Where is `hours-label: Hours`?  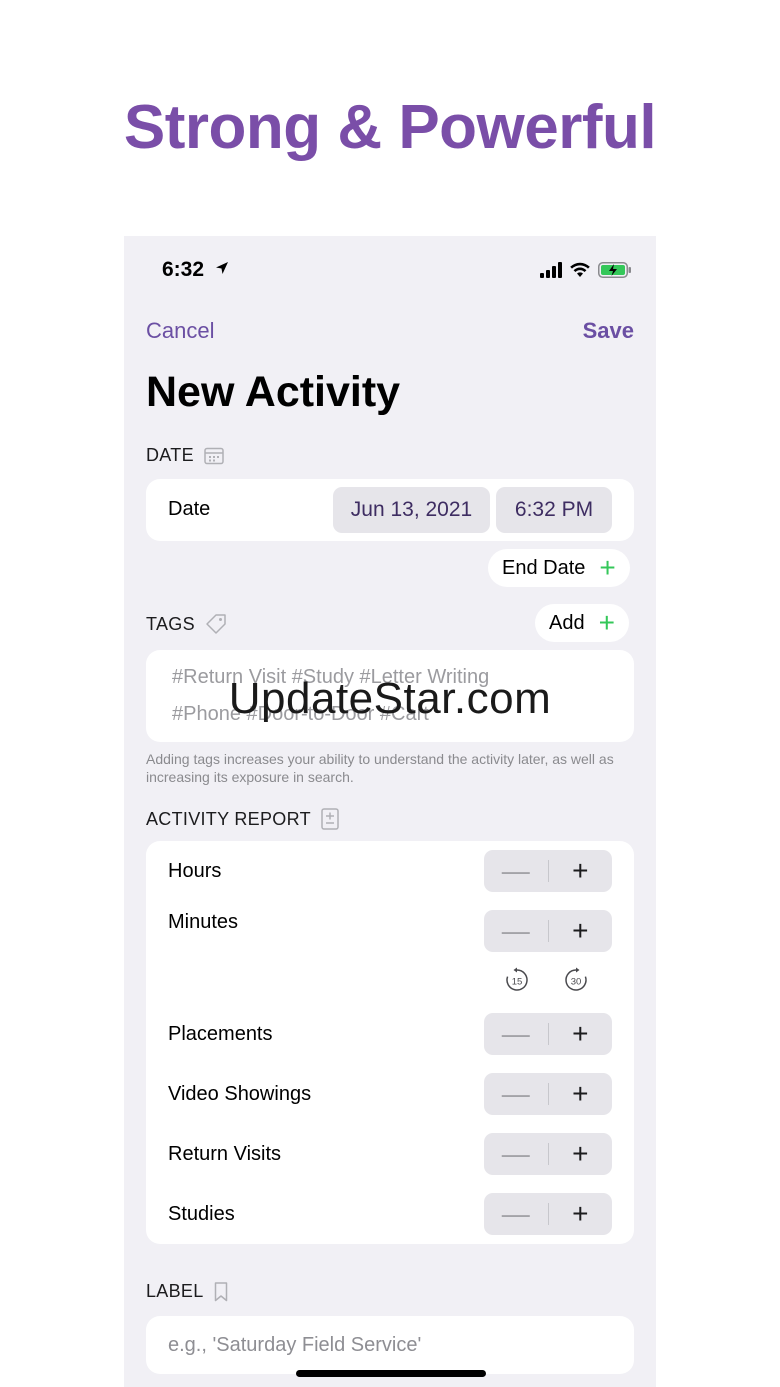
hours-label: Hours is located at coordinates (195, 871).